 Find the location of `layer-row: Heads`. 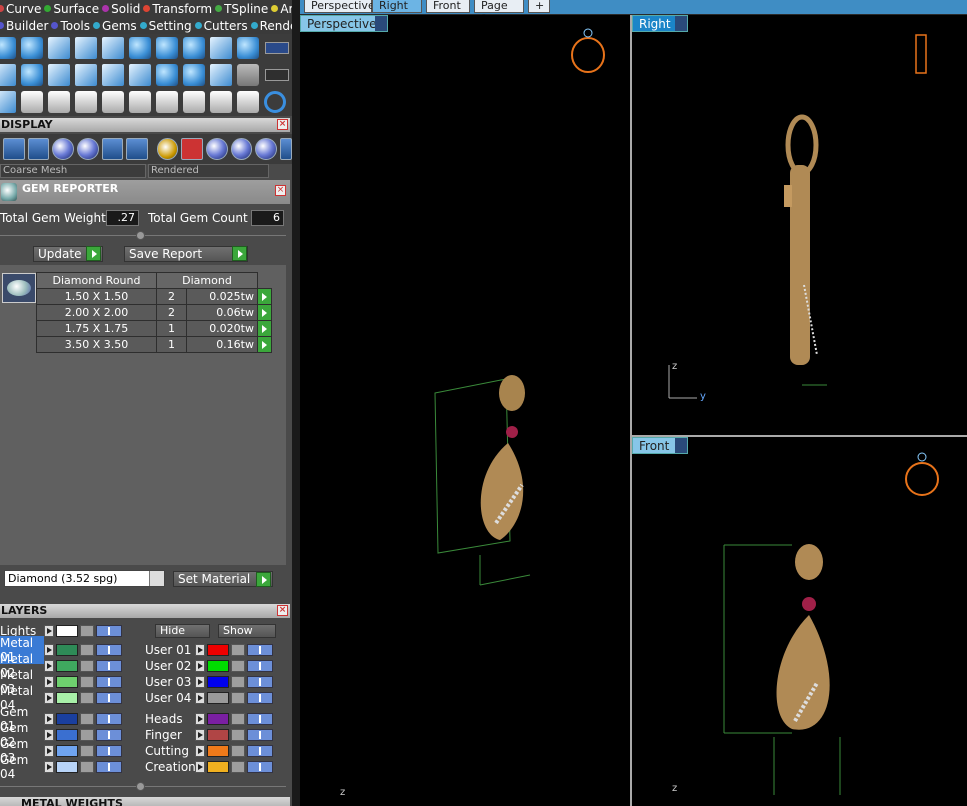

layer-row: Heads is located at coordinates (209, 719).